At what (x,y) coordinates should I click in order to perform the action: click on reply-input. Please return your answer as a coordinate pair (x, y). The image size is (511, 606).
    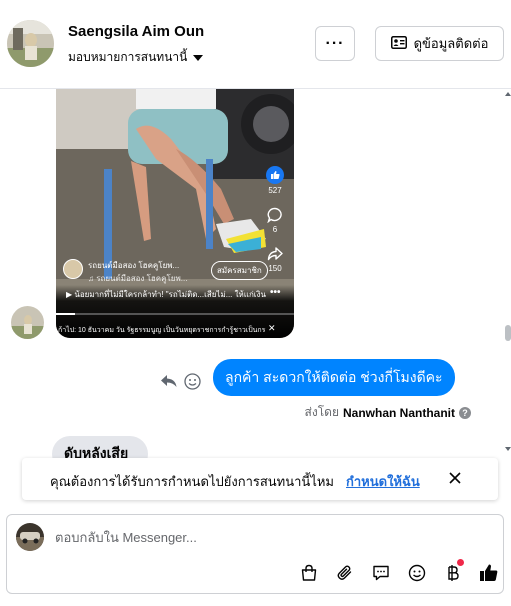
    Looking at the image, I should click on (265, 537).